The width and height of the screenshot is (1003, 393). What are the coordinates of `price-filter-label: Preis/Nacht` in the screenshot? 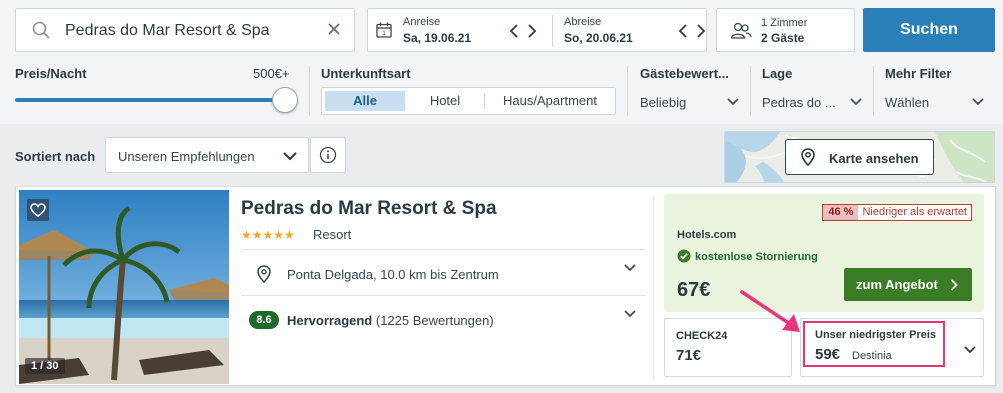 It's located at (51, 73).